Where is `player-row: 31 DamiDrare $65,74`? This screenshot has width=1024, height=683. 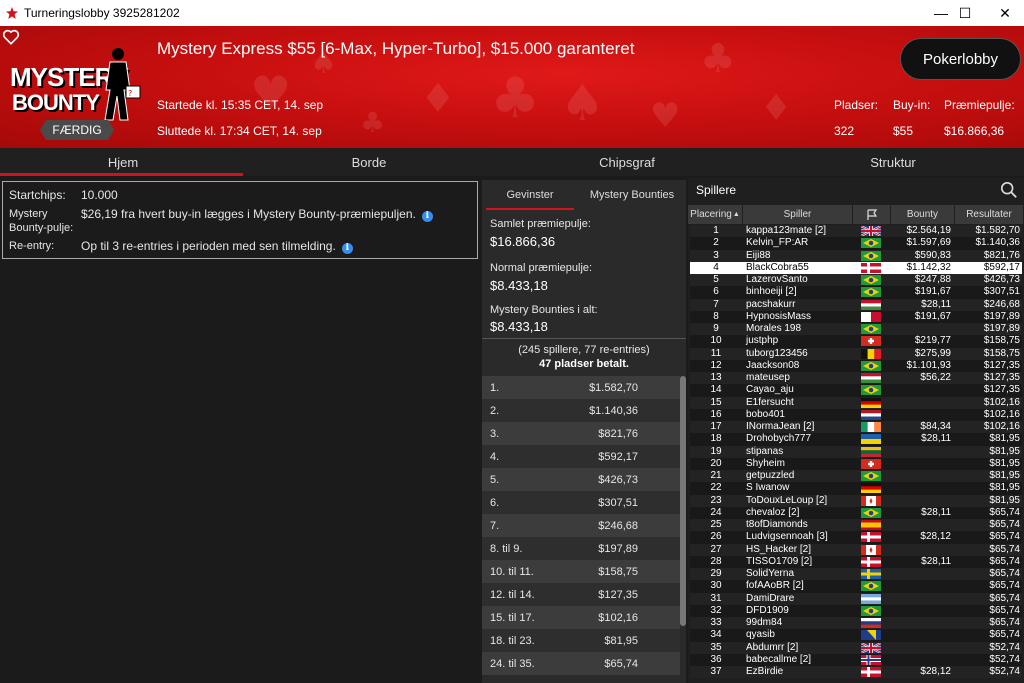 player-row: 31 DamiDrare $65,74 is located at coordinates (856, 598).